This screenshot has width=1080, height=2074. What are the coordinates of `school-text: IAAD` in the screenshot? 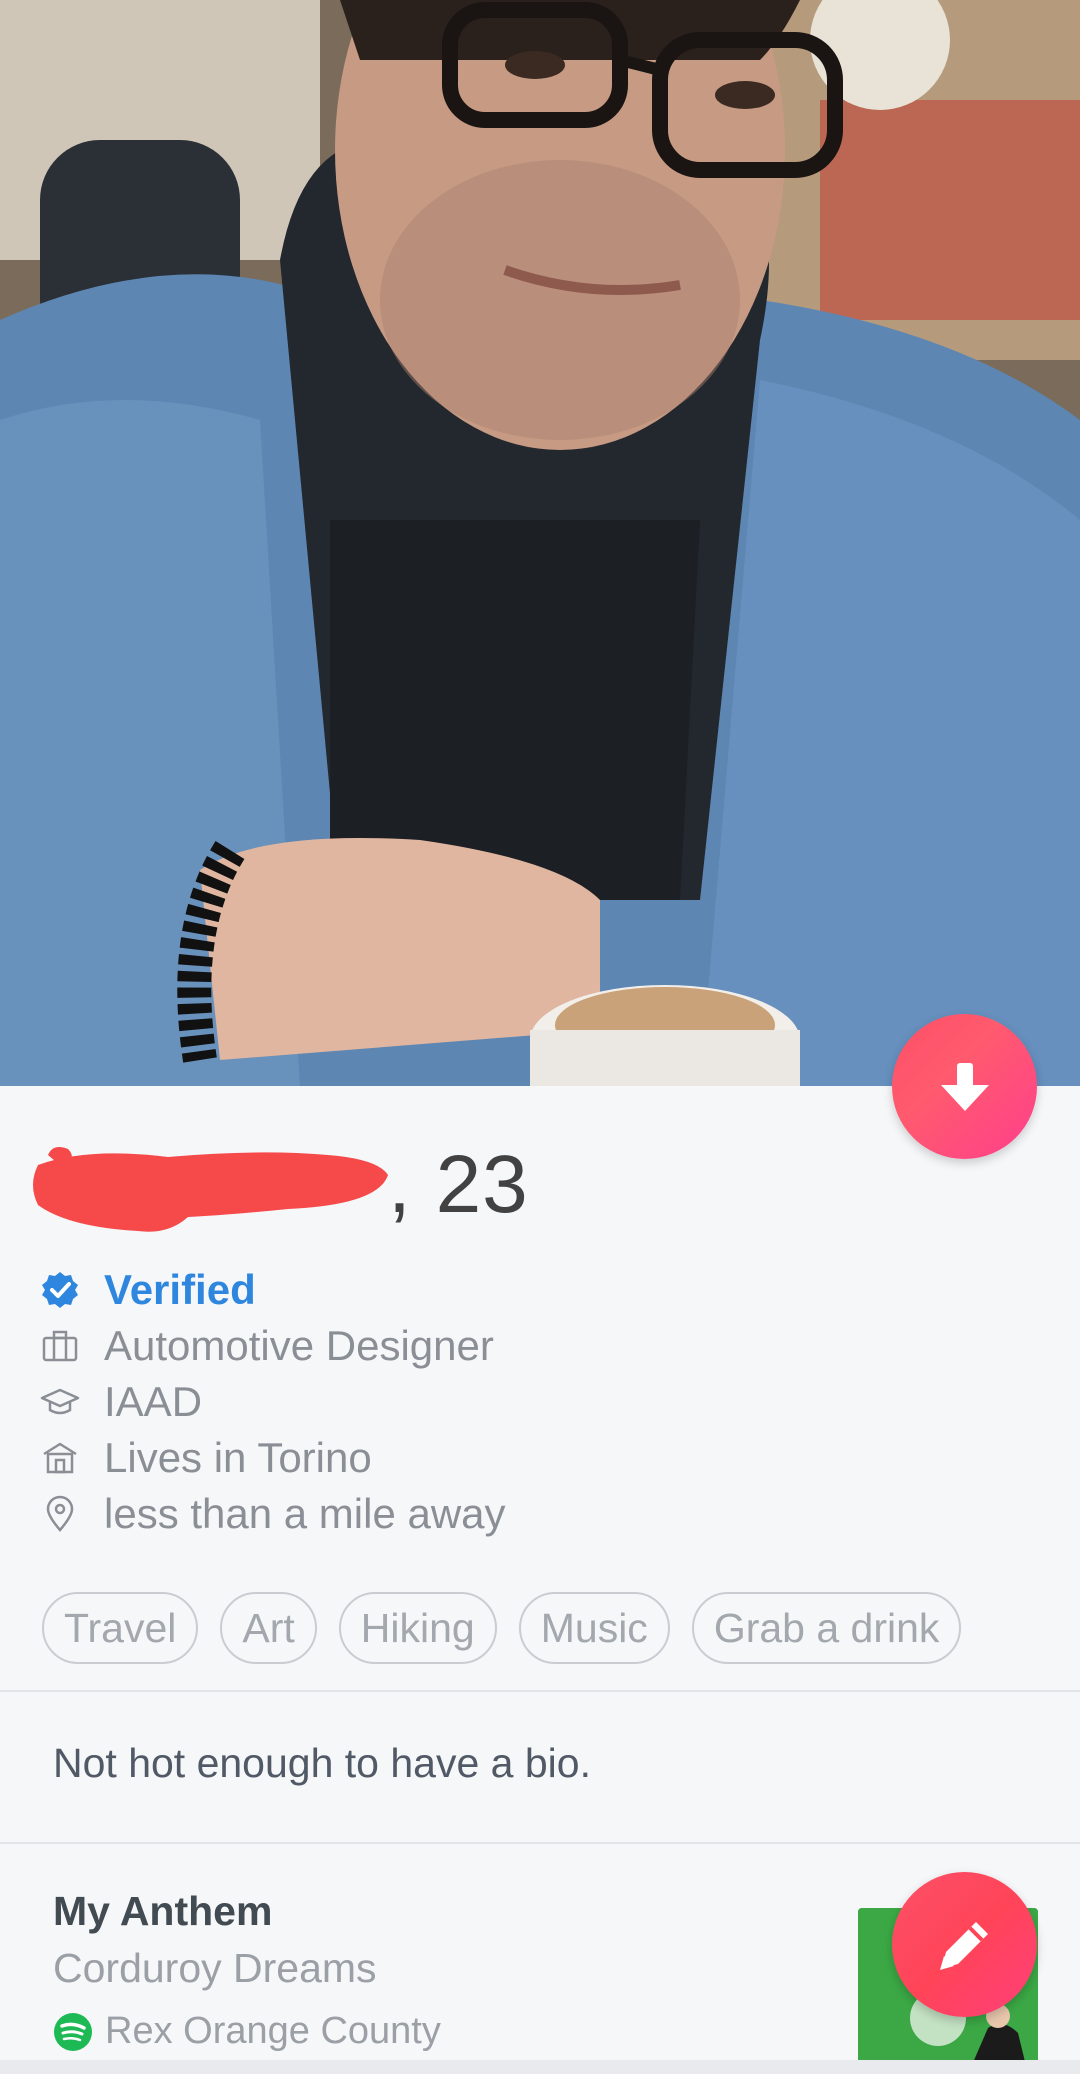 It's located at (153, 1401).